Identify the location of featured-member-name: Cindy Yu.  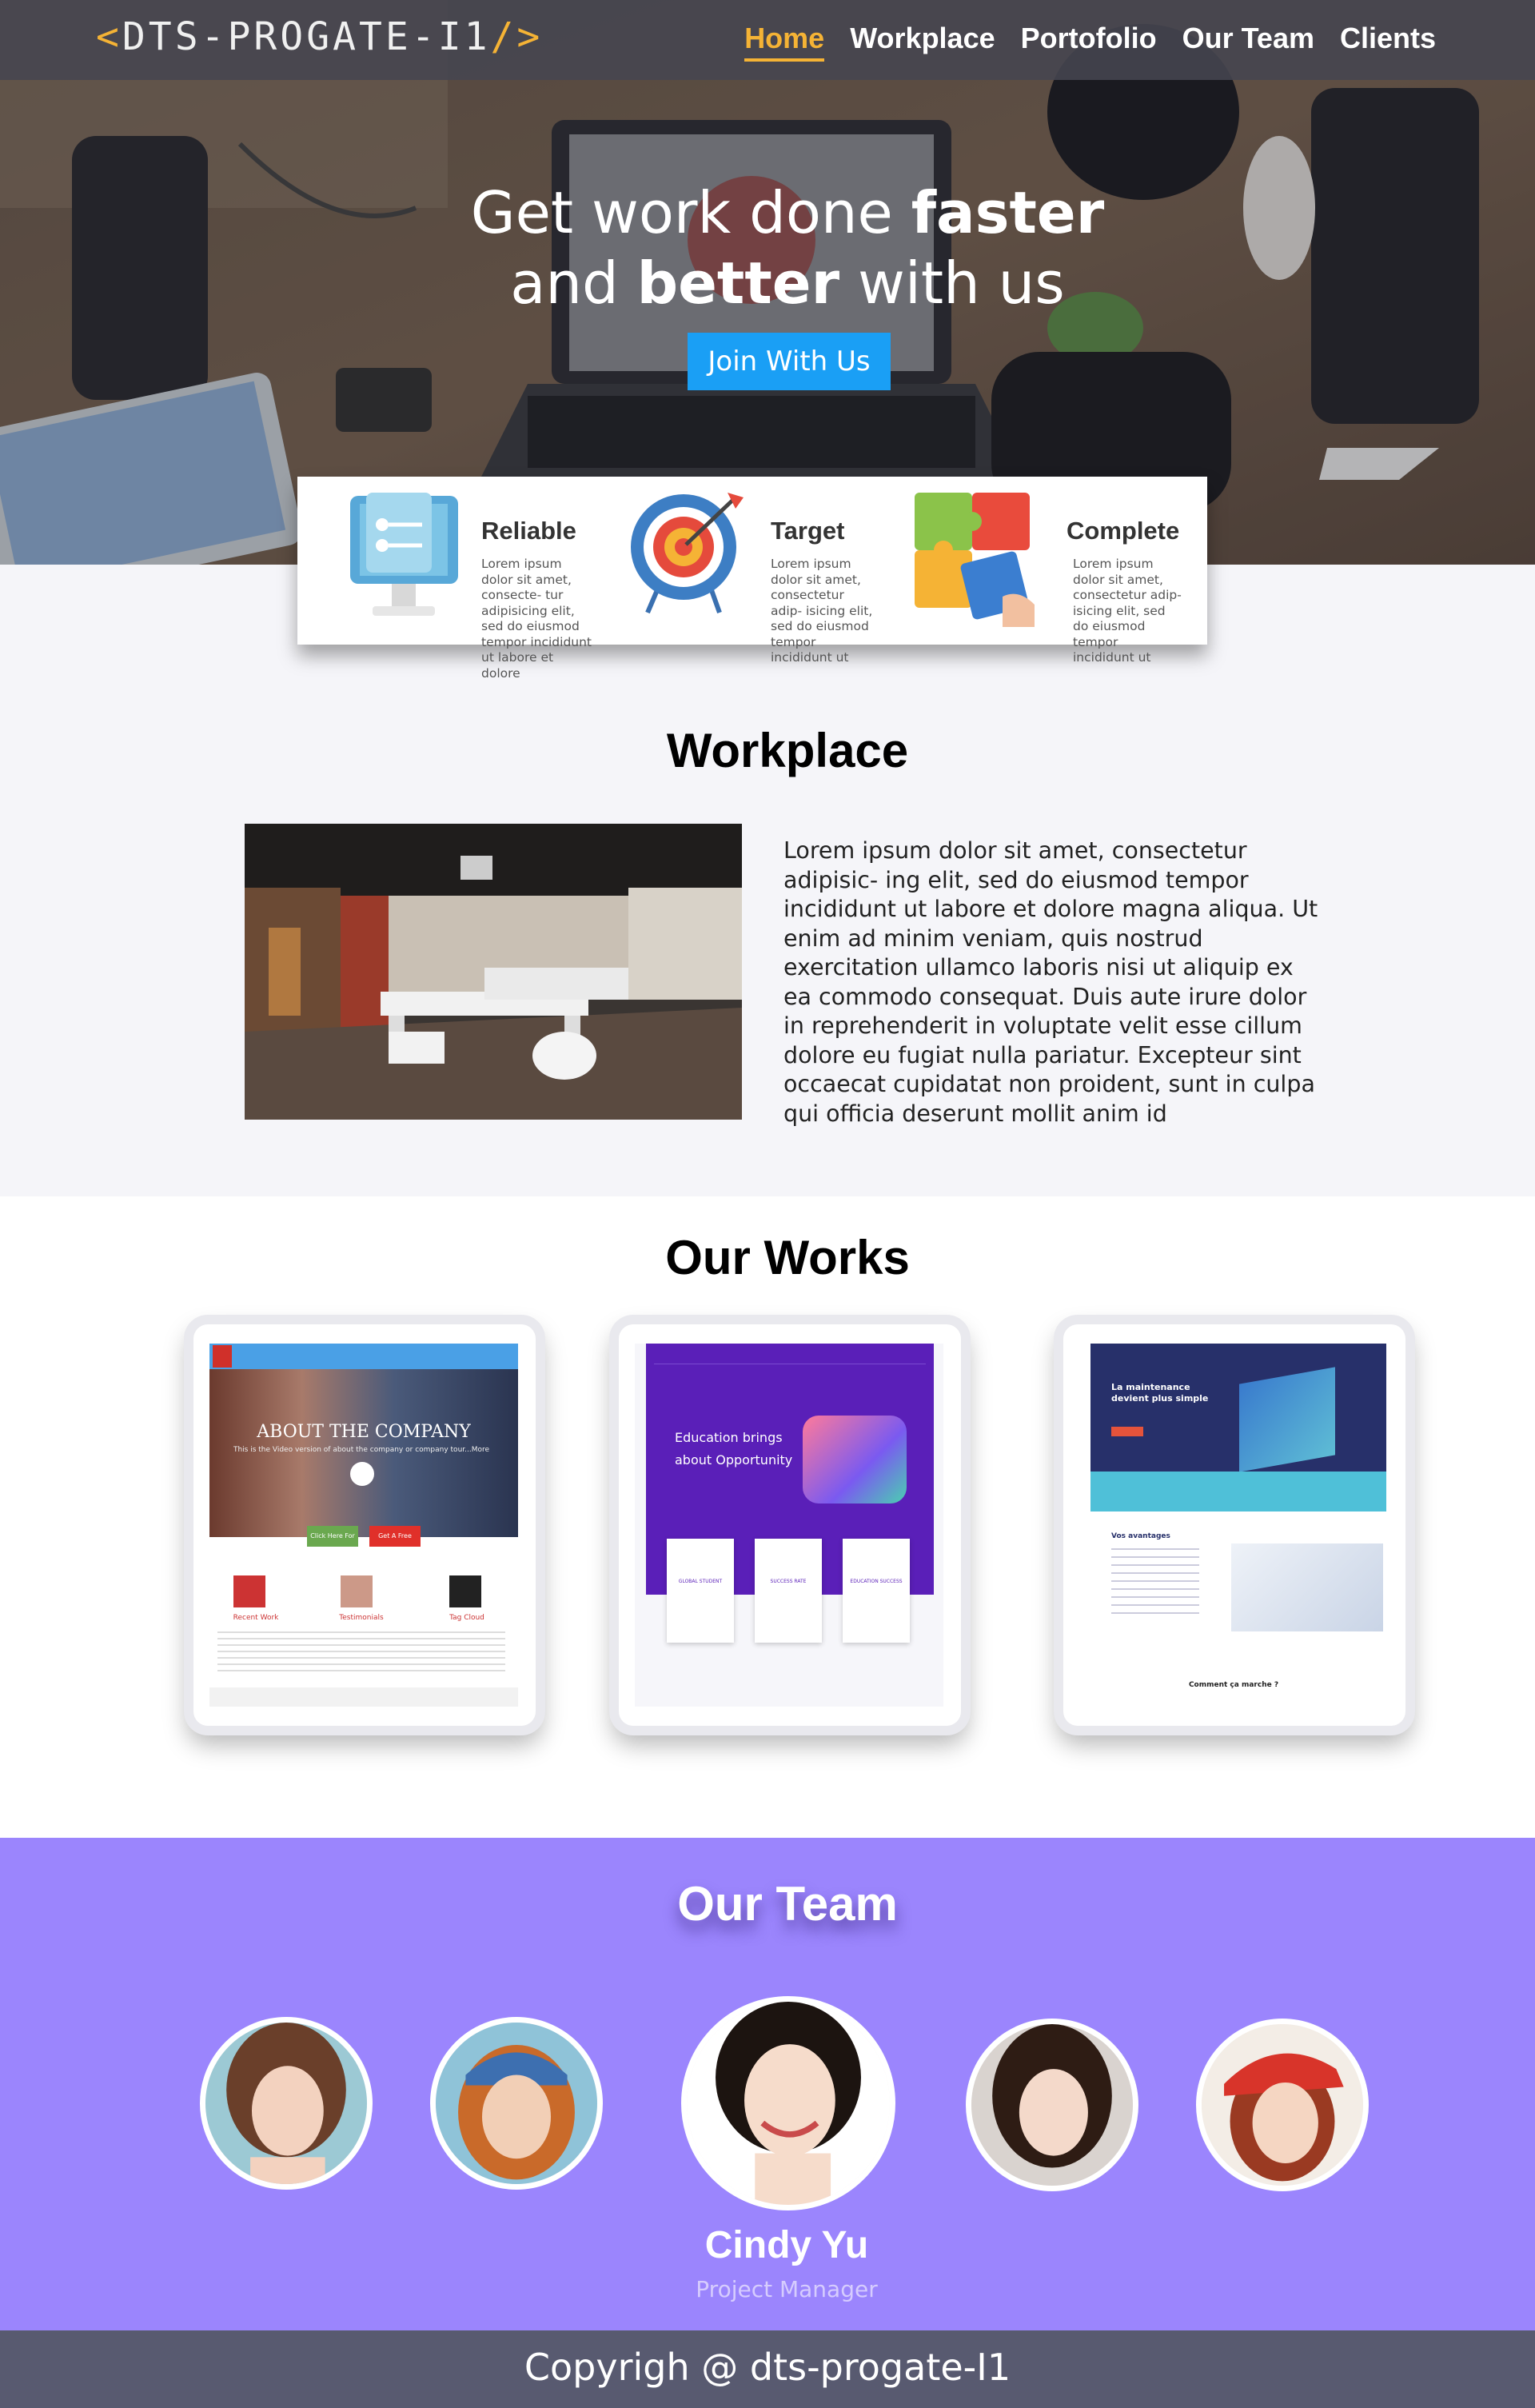
(786, 2245).